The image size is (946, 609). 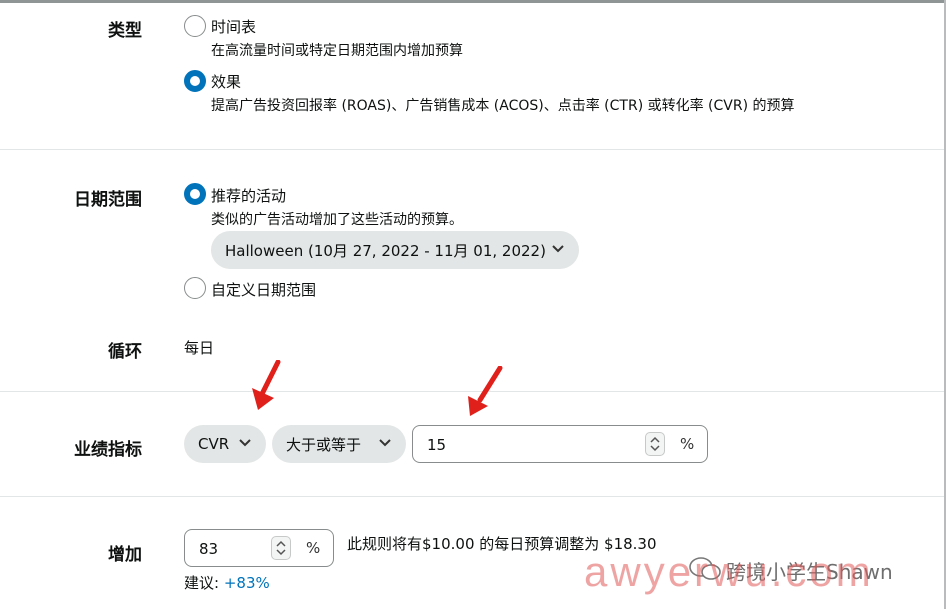 I want to click on suggestion-link: +83%, so click(x=247, y=583).